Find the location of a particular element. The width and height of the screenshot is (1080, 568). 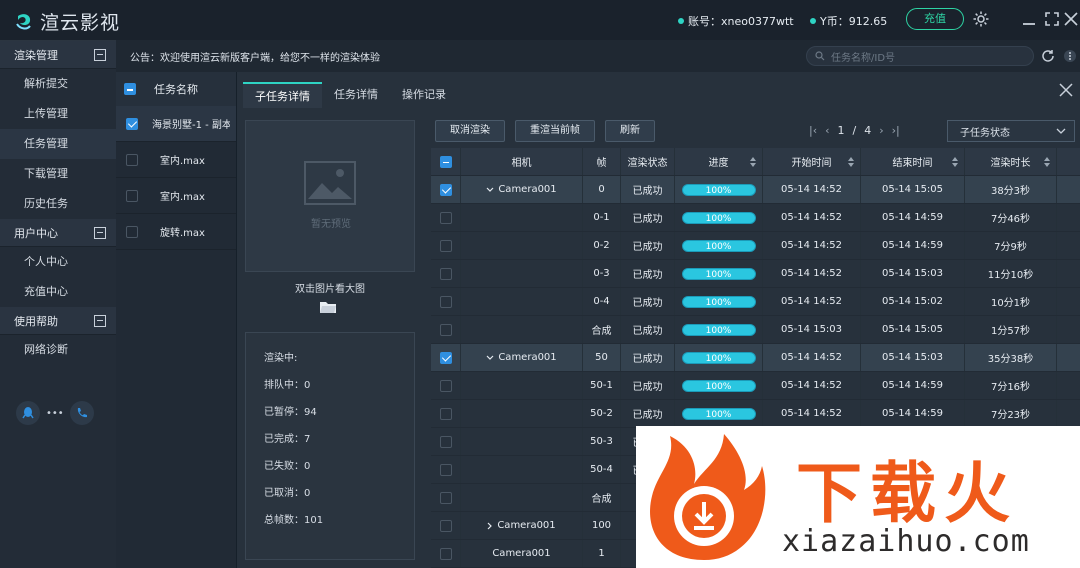

notice-text: 公告：欢迎使用渲云新版客户端，给您不一样的渲染体验 is located at coordinates (255, 58).